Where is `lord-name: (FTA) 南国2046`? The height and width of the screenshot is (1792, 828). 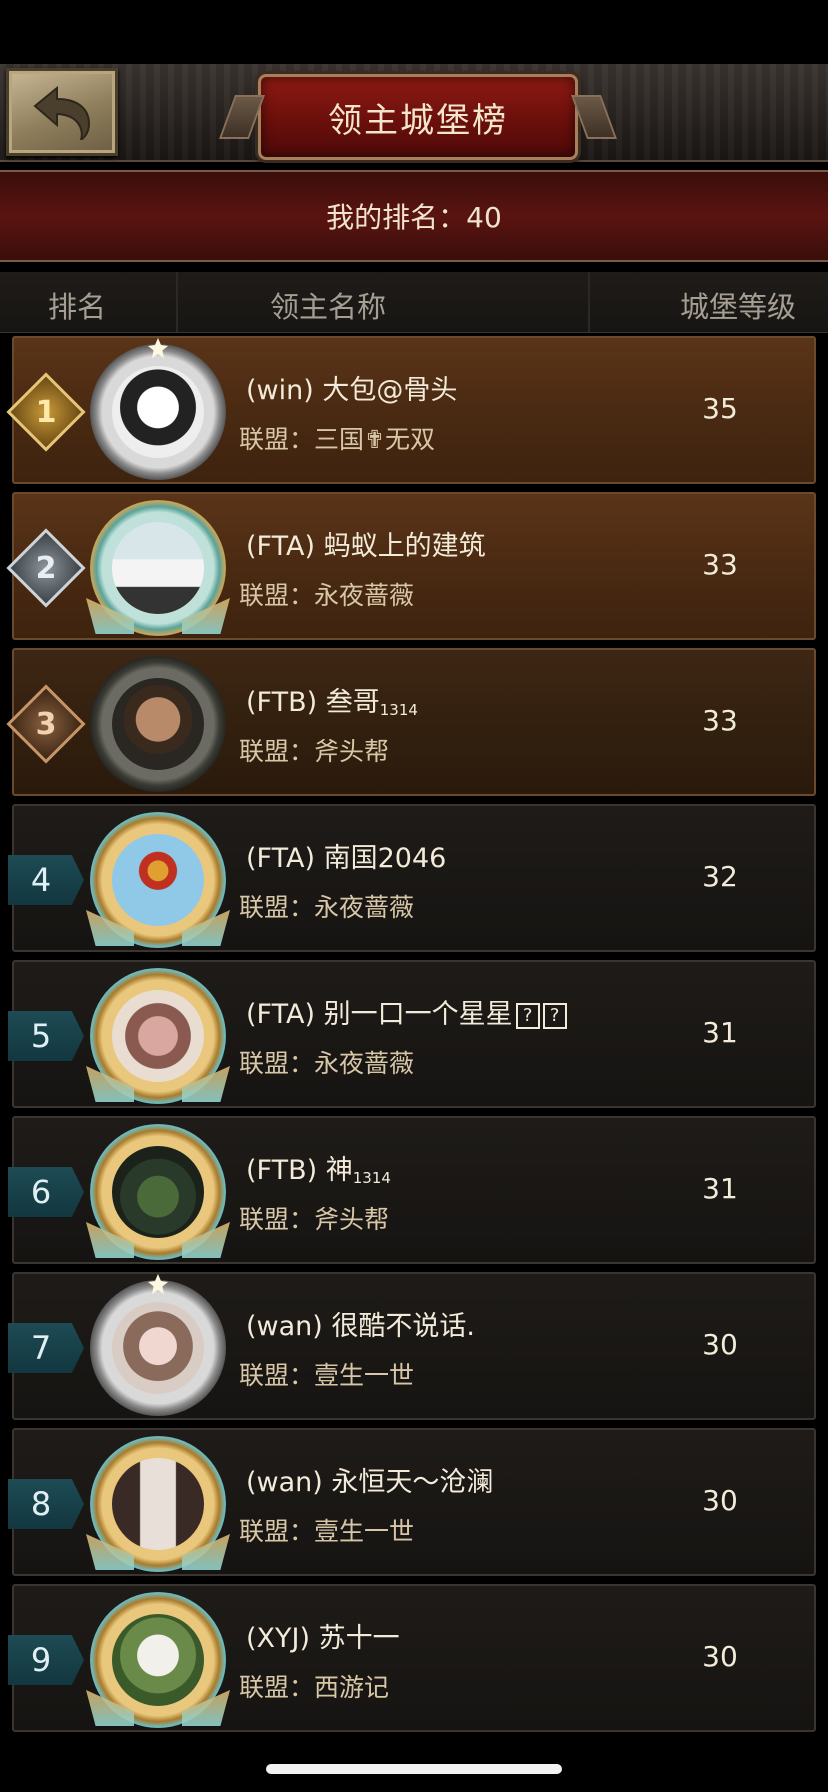
lord-name: (FTA) 南国2046 is located at coordinates (346, 858).